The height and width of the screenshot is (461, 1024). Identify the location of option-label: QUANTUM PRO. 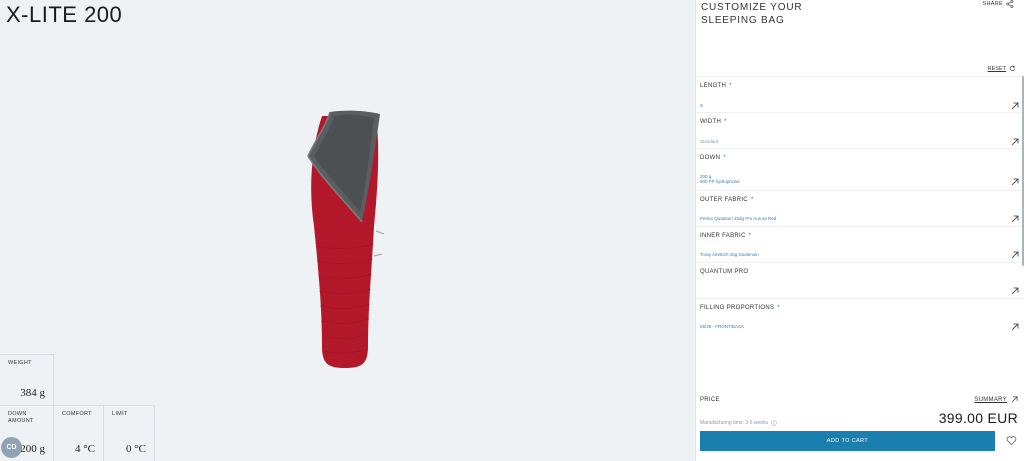
(724, 272).